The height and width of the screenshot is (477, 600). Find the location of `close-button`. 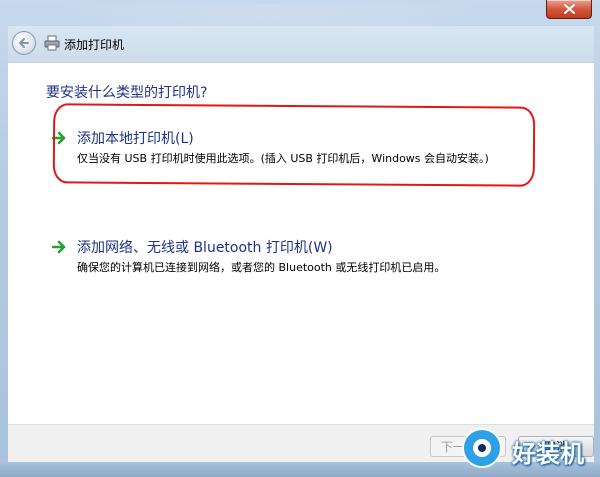

close-button is located at coordinates (569, 9).